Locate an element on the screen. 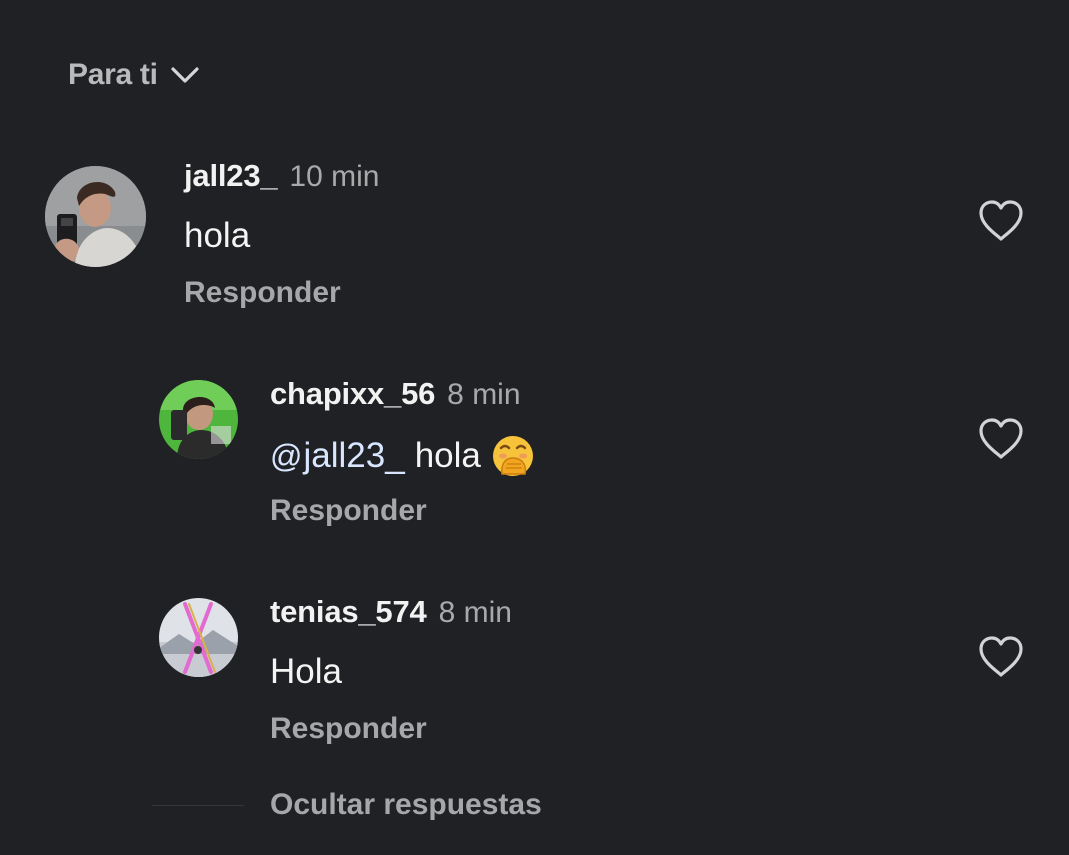  chevron-down-icon is located at coordinates (185, 75).